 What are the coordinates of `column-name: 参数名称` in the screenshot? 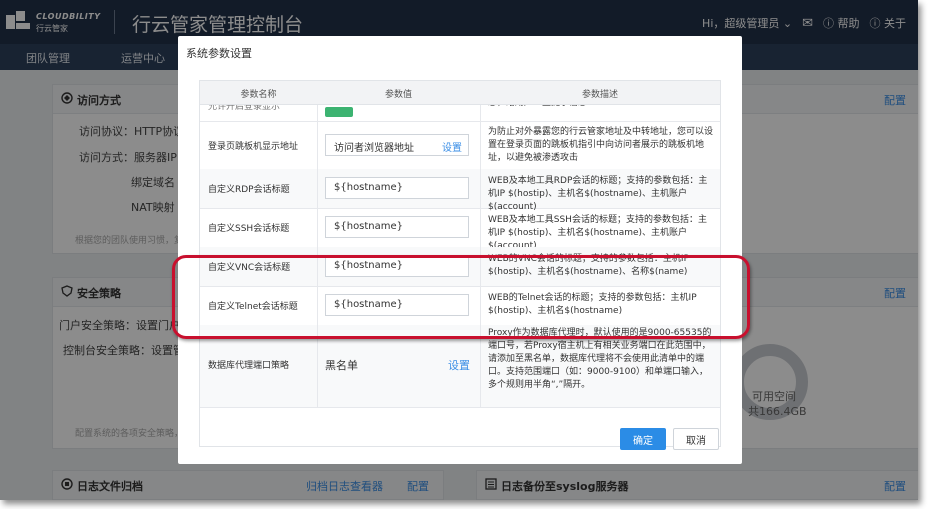 It's located at (258, 95).